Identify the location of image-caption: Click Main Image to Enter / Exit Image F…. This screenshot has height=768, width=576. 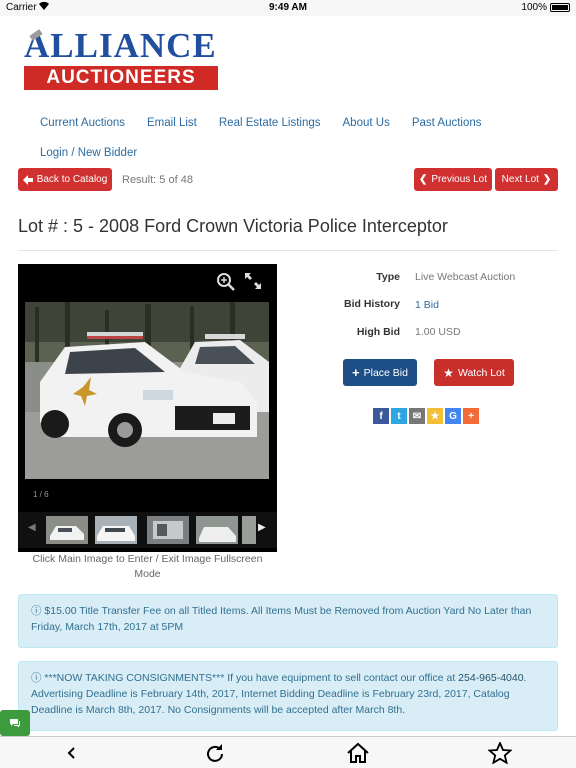
(147, 566).